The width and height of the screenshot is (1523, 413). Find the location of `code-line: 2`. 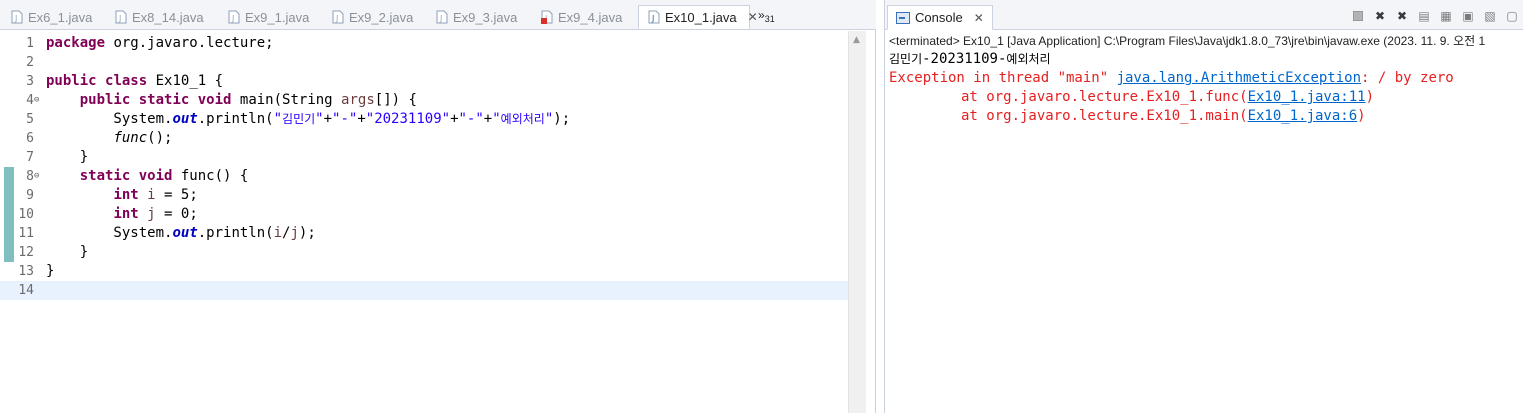

code-line: 2 is located at coordinates (424, 62).